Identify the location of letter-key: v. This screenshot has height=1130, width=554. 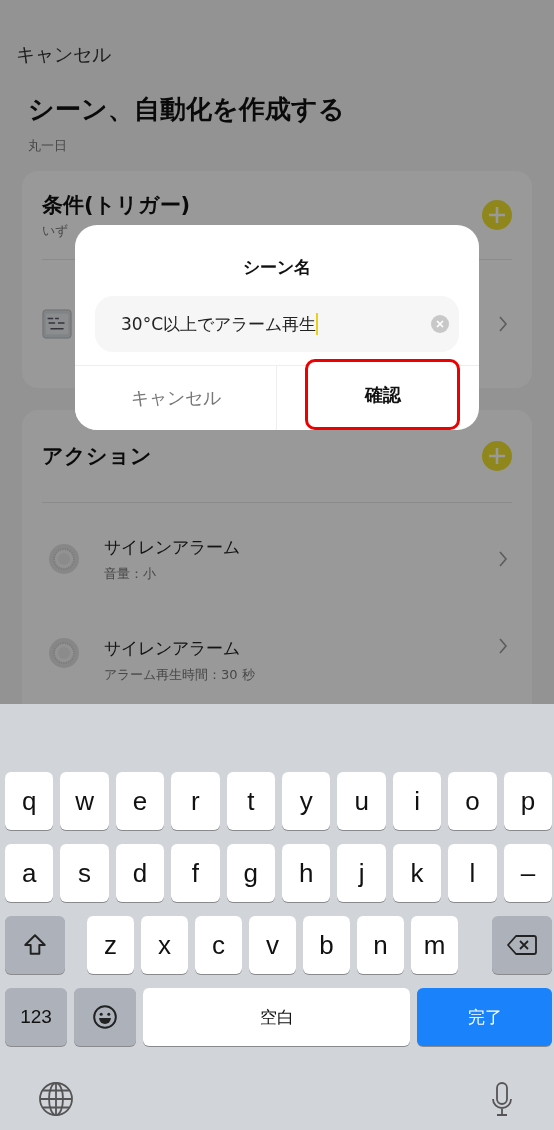
(272, 945).